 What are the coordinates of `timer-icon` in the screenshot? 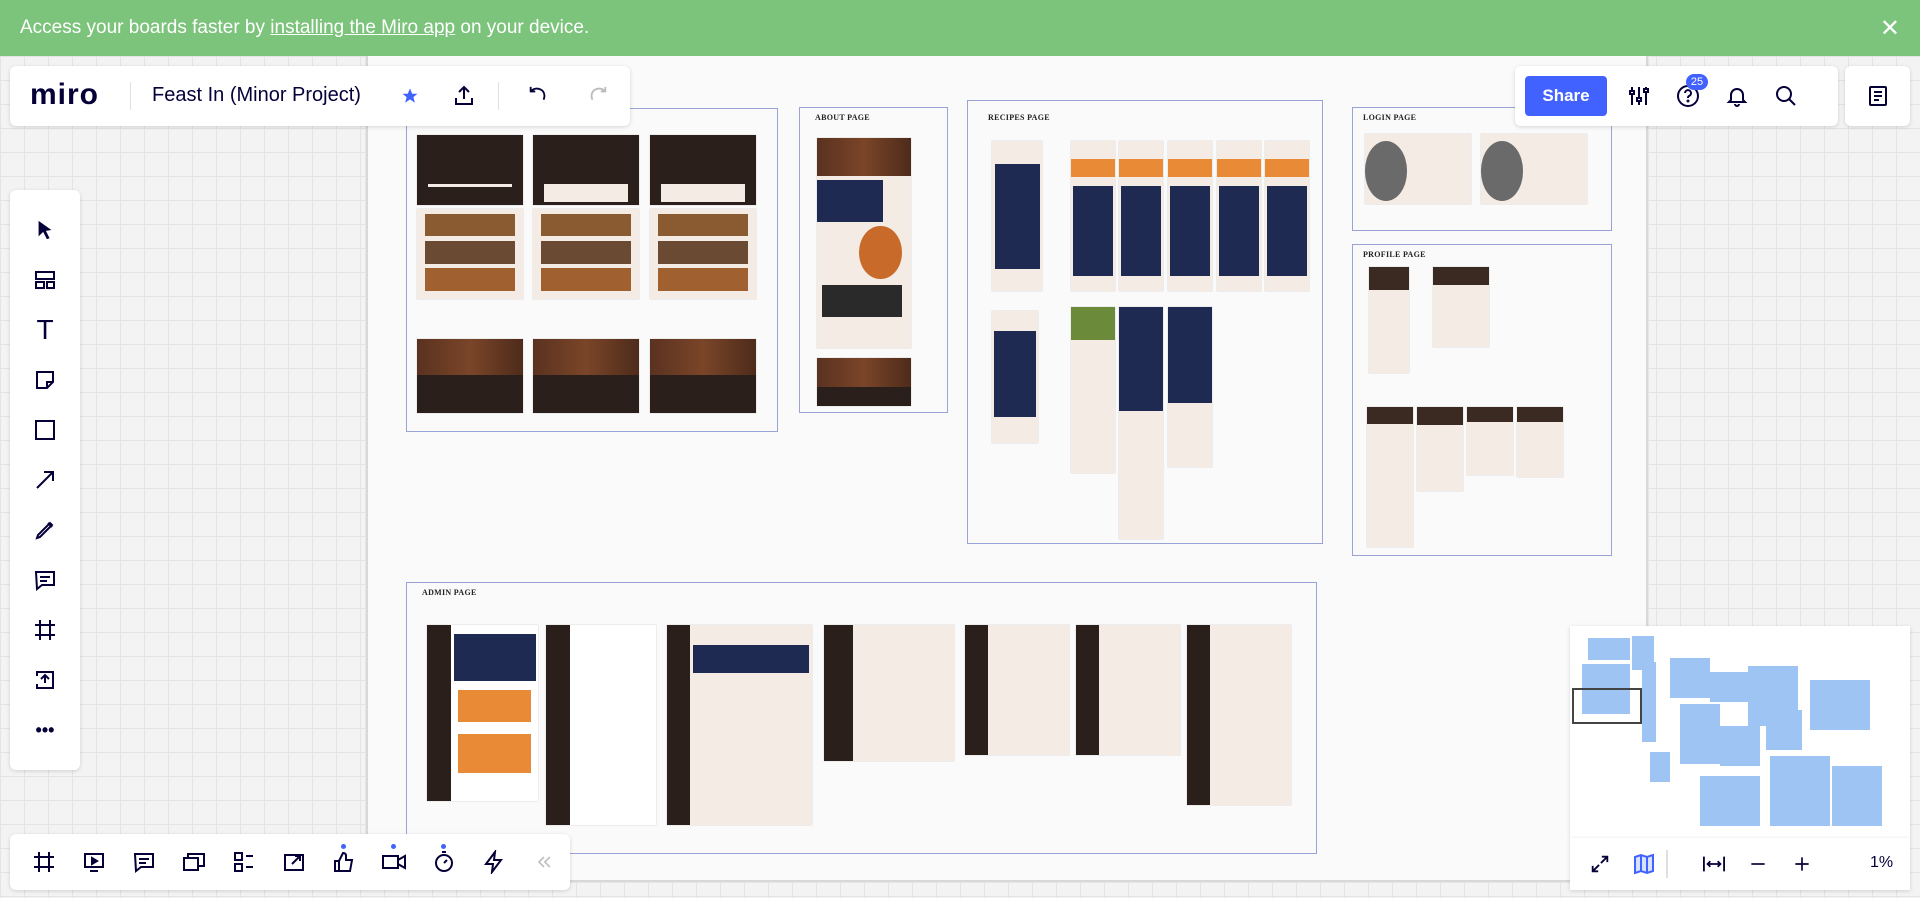 It's located at (444, 862).